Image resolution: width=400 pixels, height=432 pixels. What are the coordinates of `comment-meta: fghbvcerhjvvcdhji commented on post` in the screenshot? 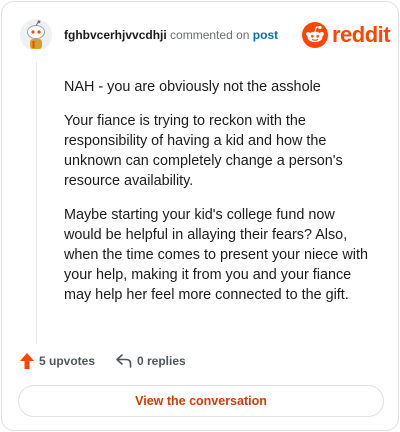 It's located at (171, 35).